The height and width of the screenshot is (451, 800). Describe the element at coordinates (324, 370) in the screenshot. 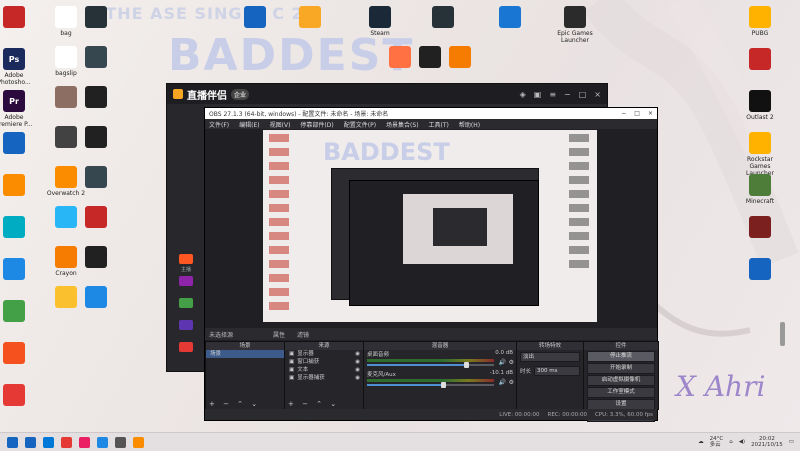

I see `source-item: ▣ 文本 ◉` at that location.